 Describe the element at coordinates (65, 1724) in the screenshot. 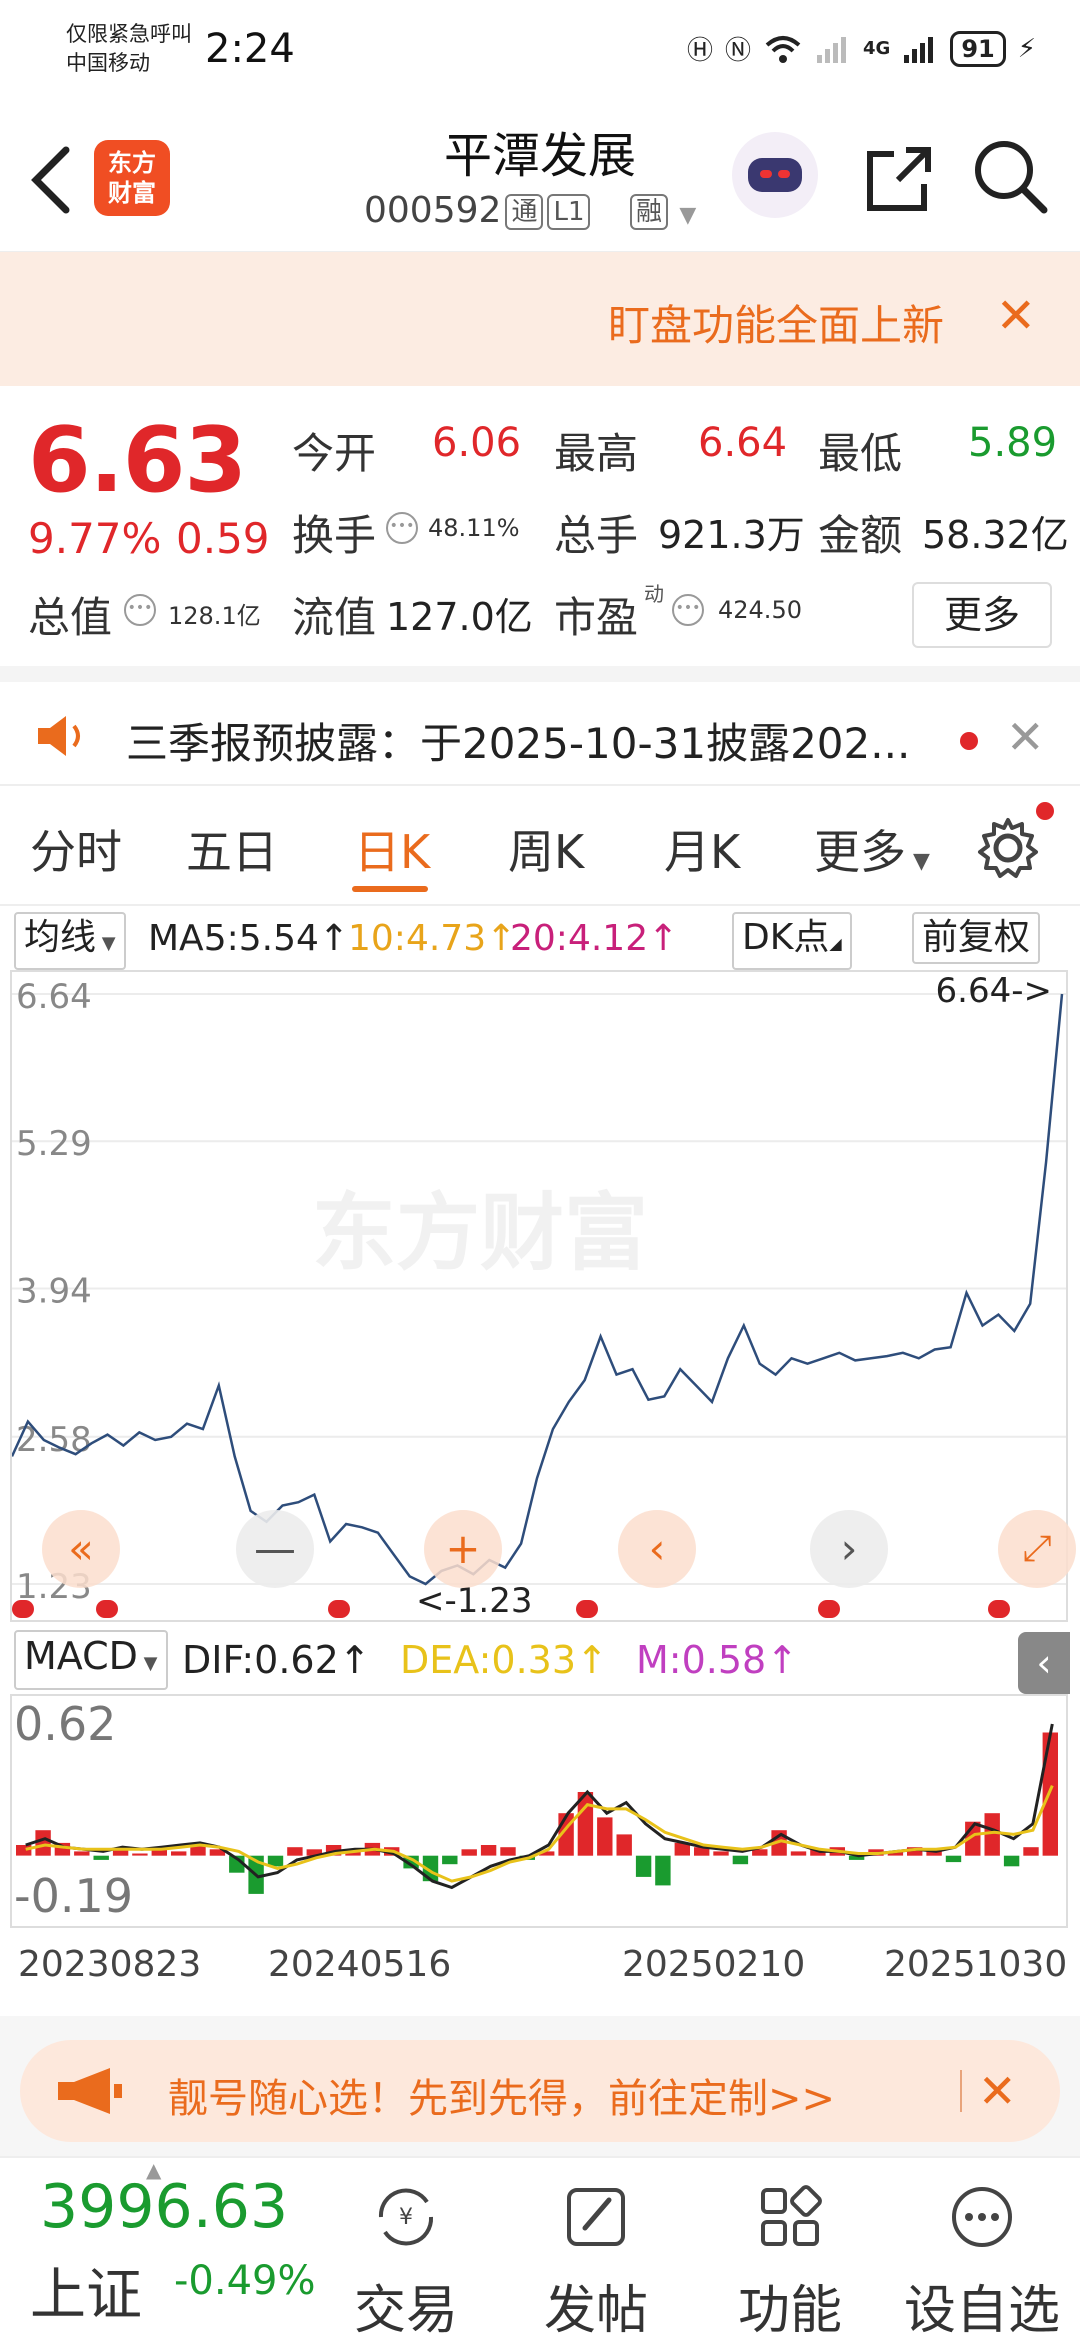

I see `macd-tick-label: 0.62` at that location.